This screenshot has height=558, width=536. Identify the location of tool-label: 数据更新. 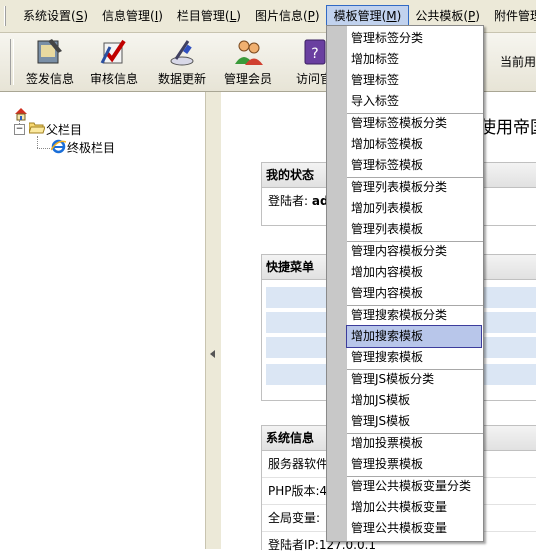
(181, 79).